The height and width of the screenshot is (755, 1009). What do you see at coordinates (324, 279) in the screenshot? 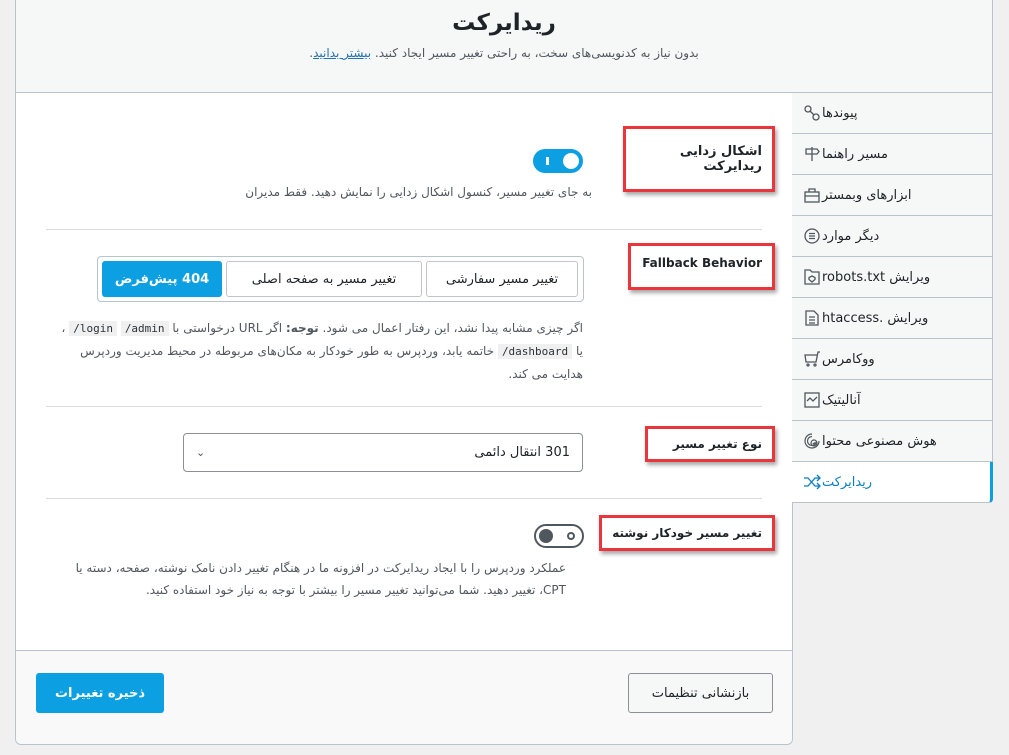
I see `fallback-option-homepage: تغییر مسیر به صفحه اصلی` at bounding box center [324, 279].